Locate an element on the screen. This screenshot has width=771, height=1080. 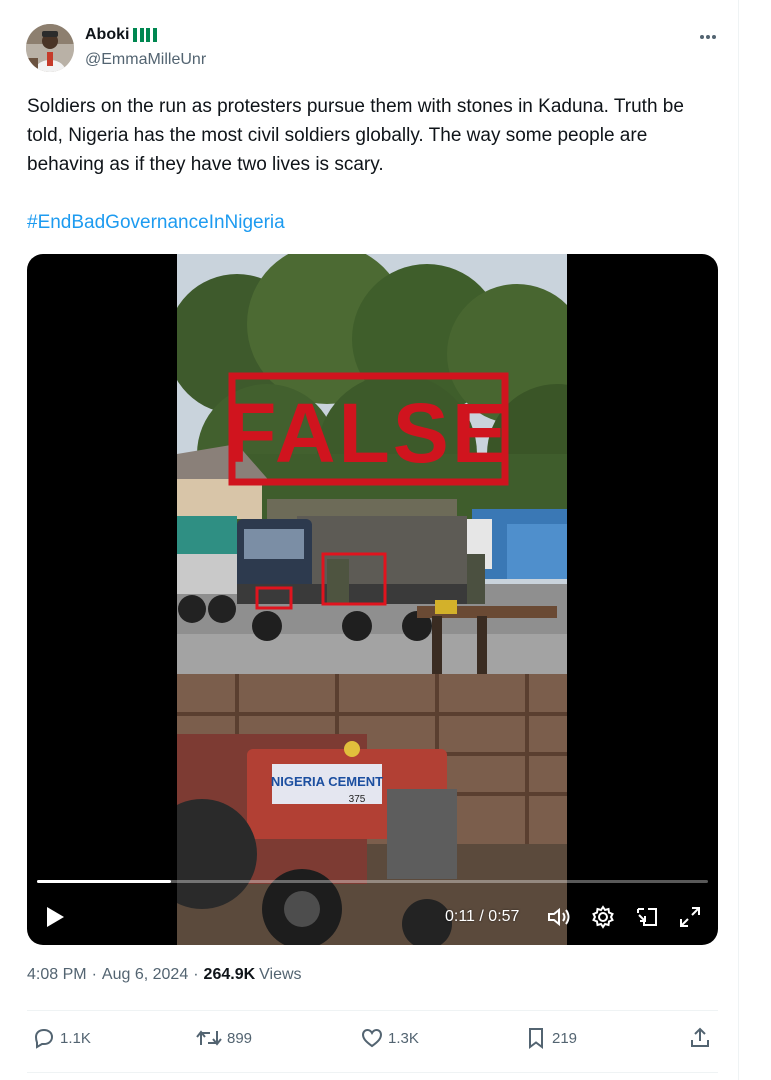
avatar is located at coordinates (50, 48).